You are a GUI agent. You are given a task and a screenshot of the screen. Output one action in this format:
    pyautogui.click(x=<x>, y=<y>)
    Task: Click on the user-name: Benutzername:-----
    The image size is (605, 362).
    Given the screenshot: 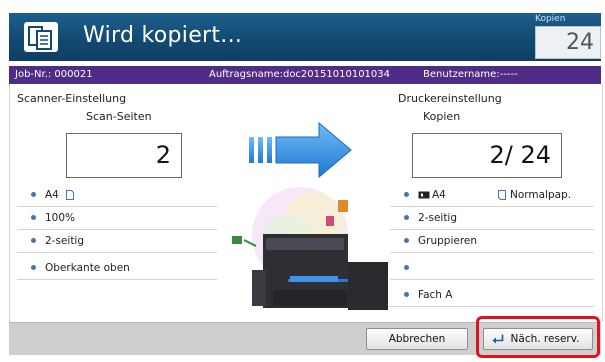 What is the action you would take?
    pyautogui.click(x=470, y=74)
    